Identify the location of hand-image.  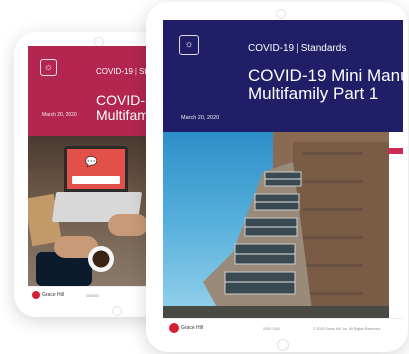
(128, 225).